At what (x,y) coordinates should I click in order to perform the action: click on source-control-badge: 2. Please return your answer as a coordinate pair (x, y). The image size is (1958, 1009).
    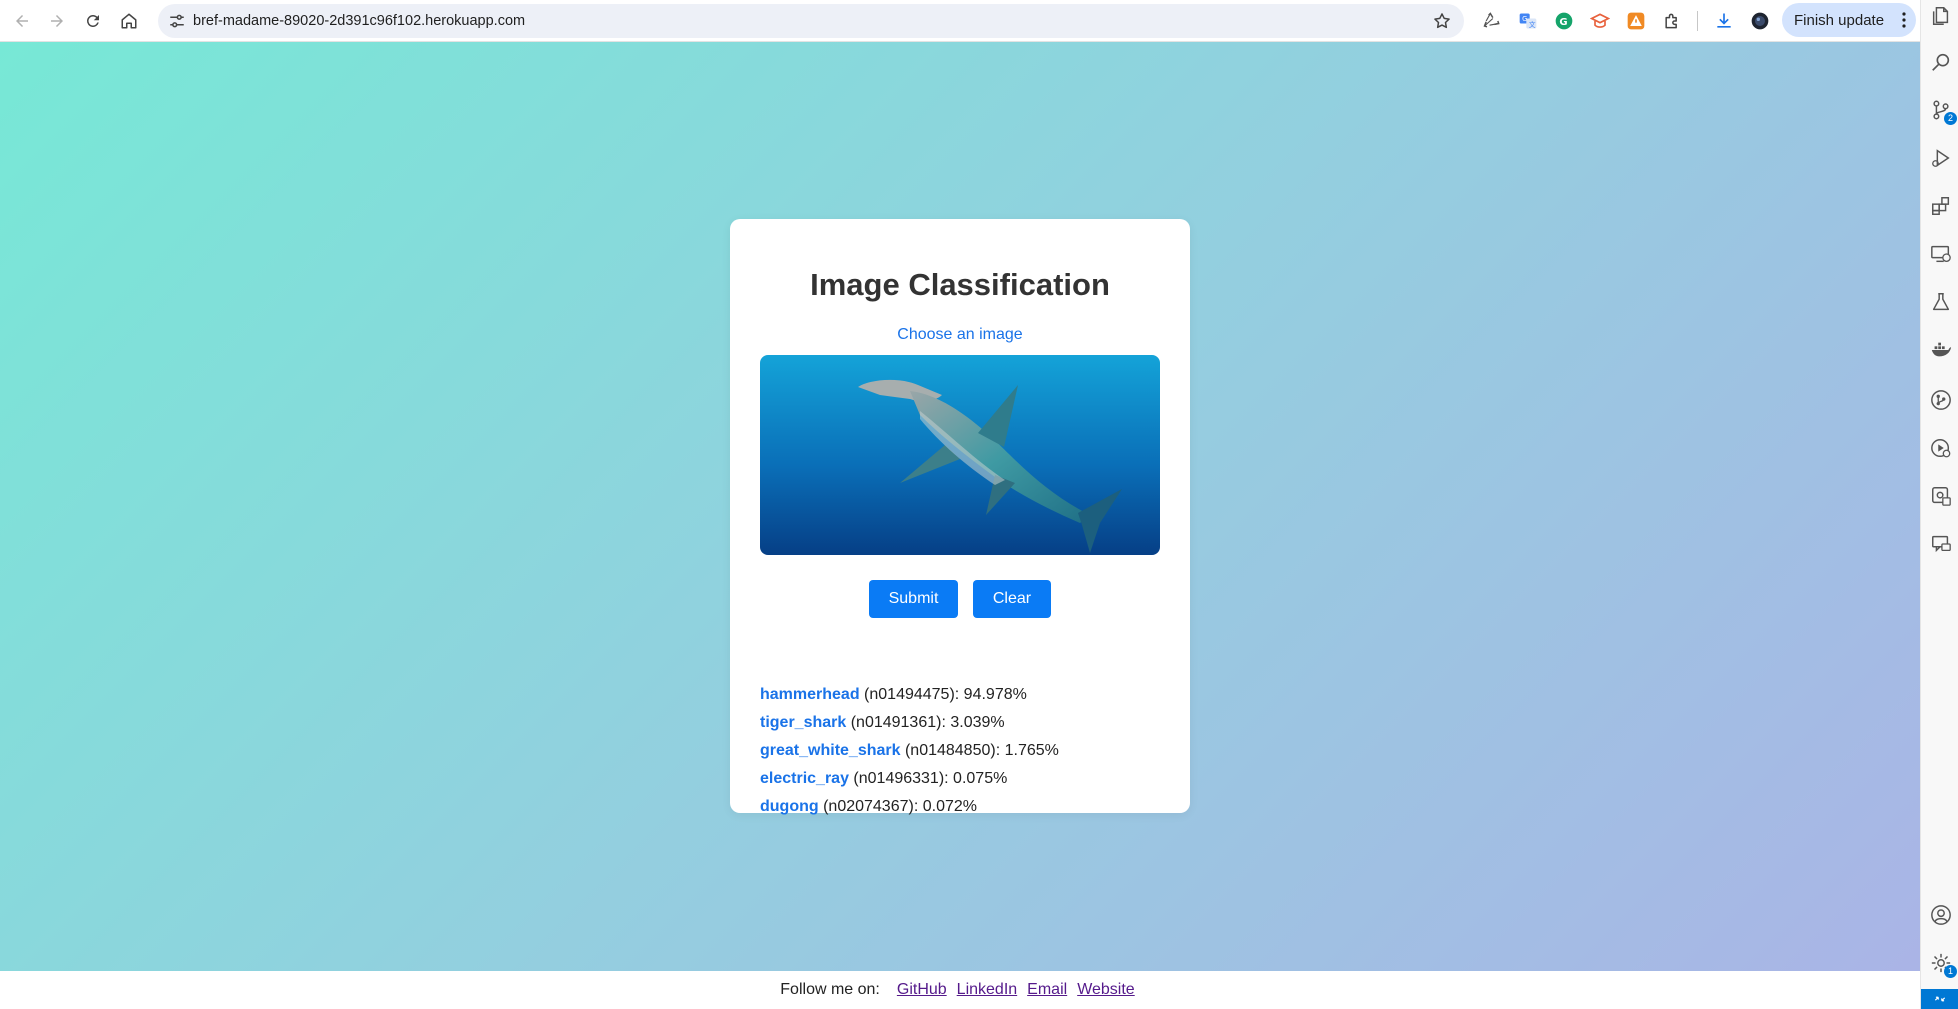
    Looking at the image, I should click on (1950, 118).